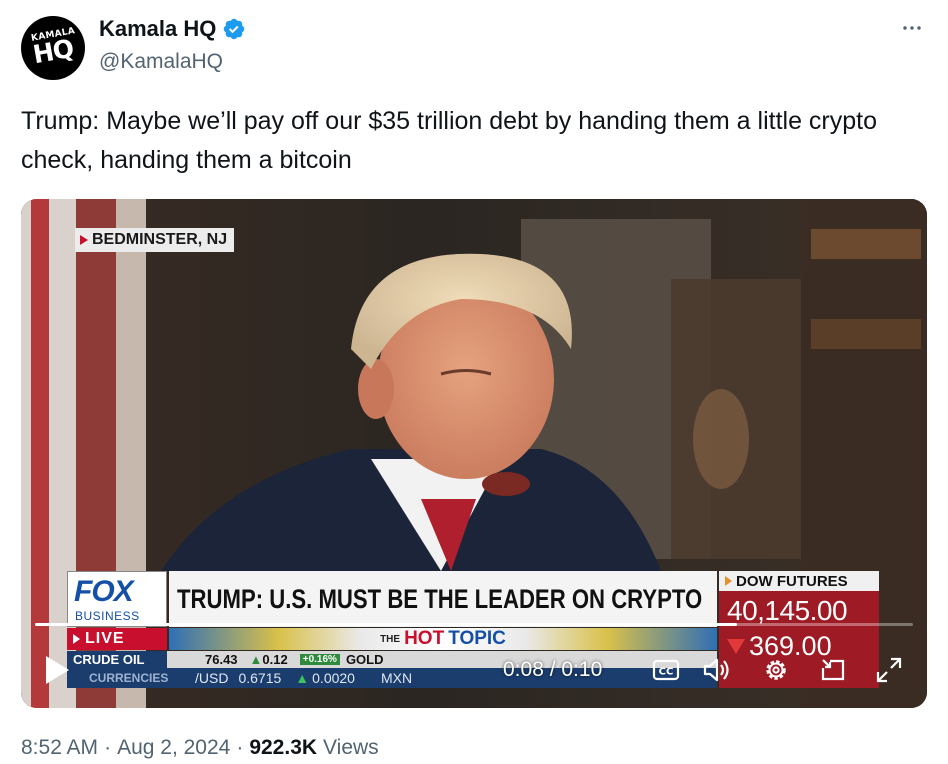 The width and height of the screenshot is (948, 764). What do you see at coordinates (392, 659) in the screenshot?
I see `ticker-row-commodities: CRUDE OIL 76.43 ▲ 0.12 +0.16% GOLD` at bounding box center [392, 659].